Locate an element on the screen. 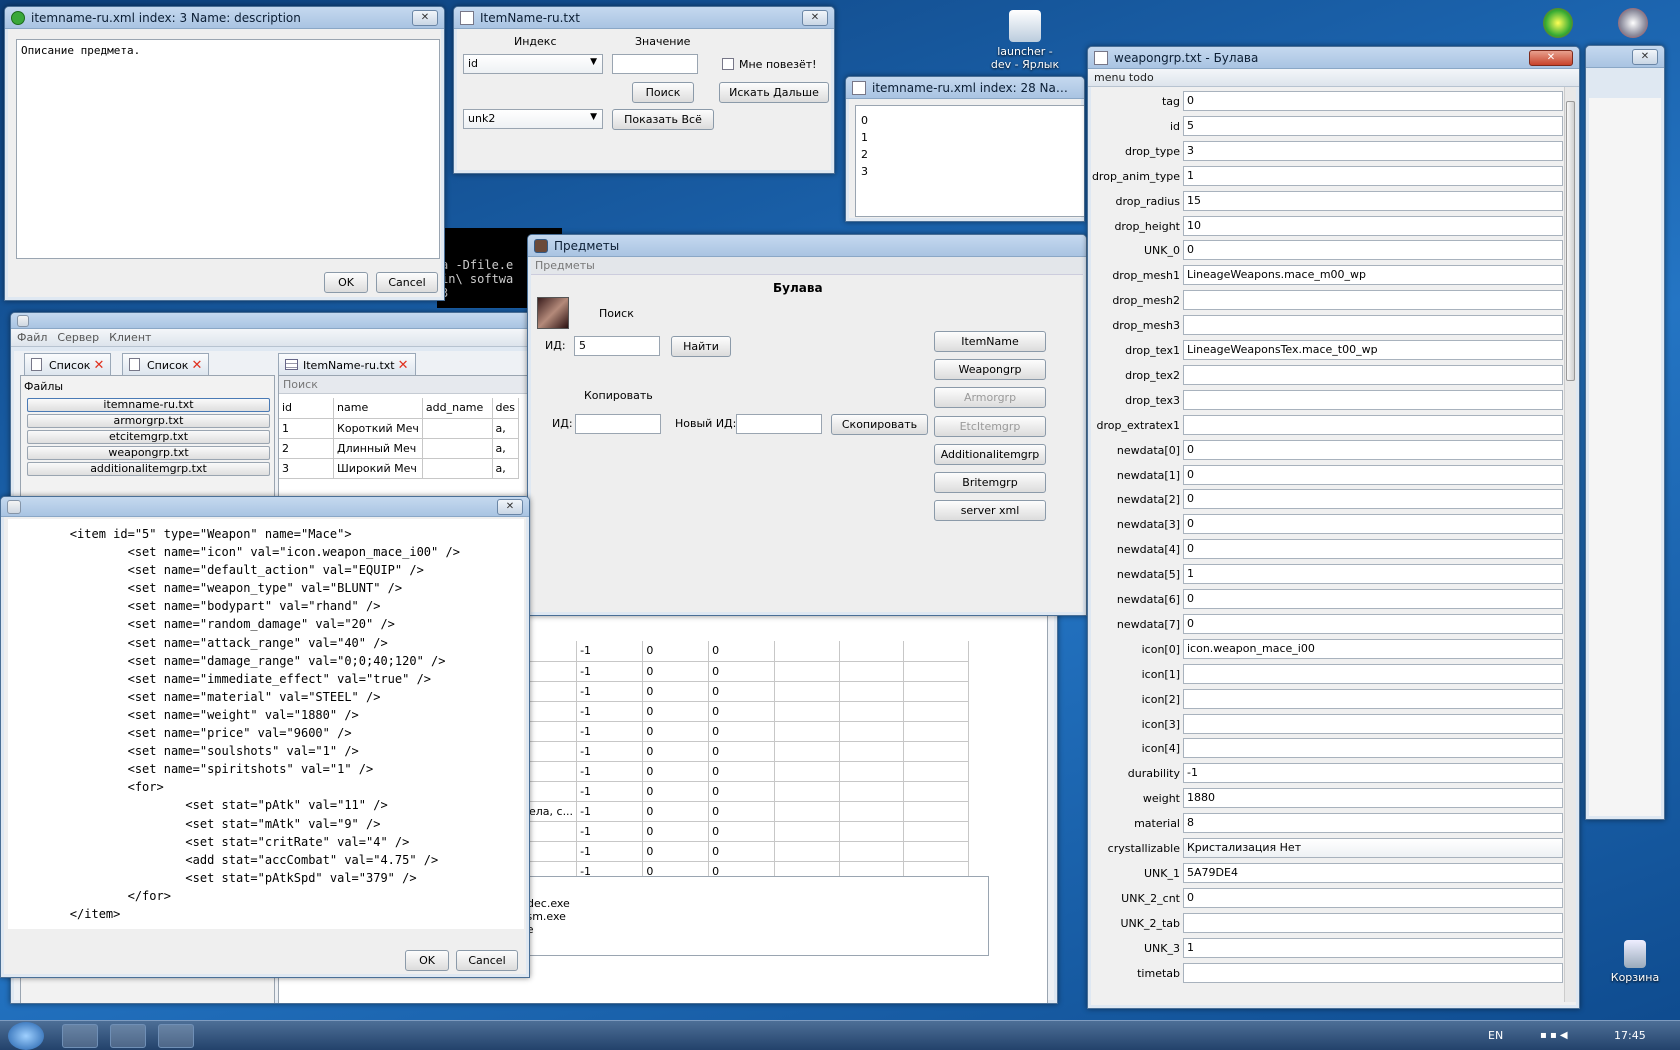  copy-button: Скопировать is located at coordinates (879, 424).